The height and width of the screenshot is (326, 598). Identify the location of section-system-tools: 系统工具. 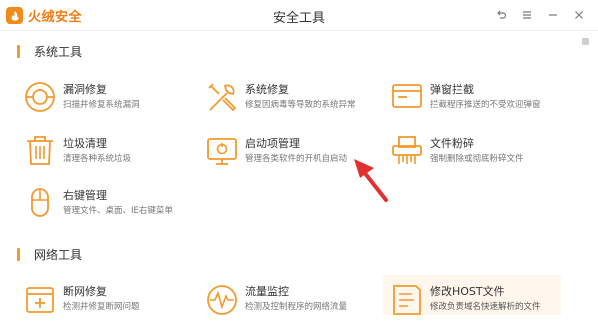
(49, 51).